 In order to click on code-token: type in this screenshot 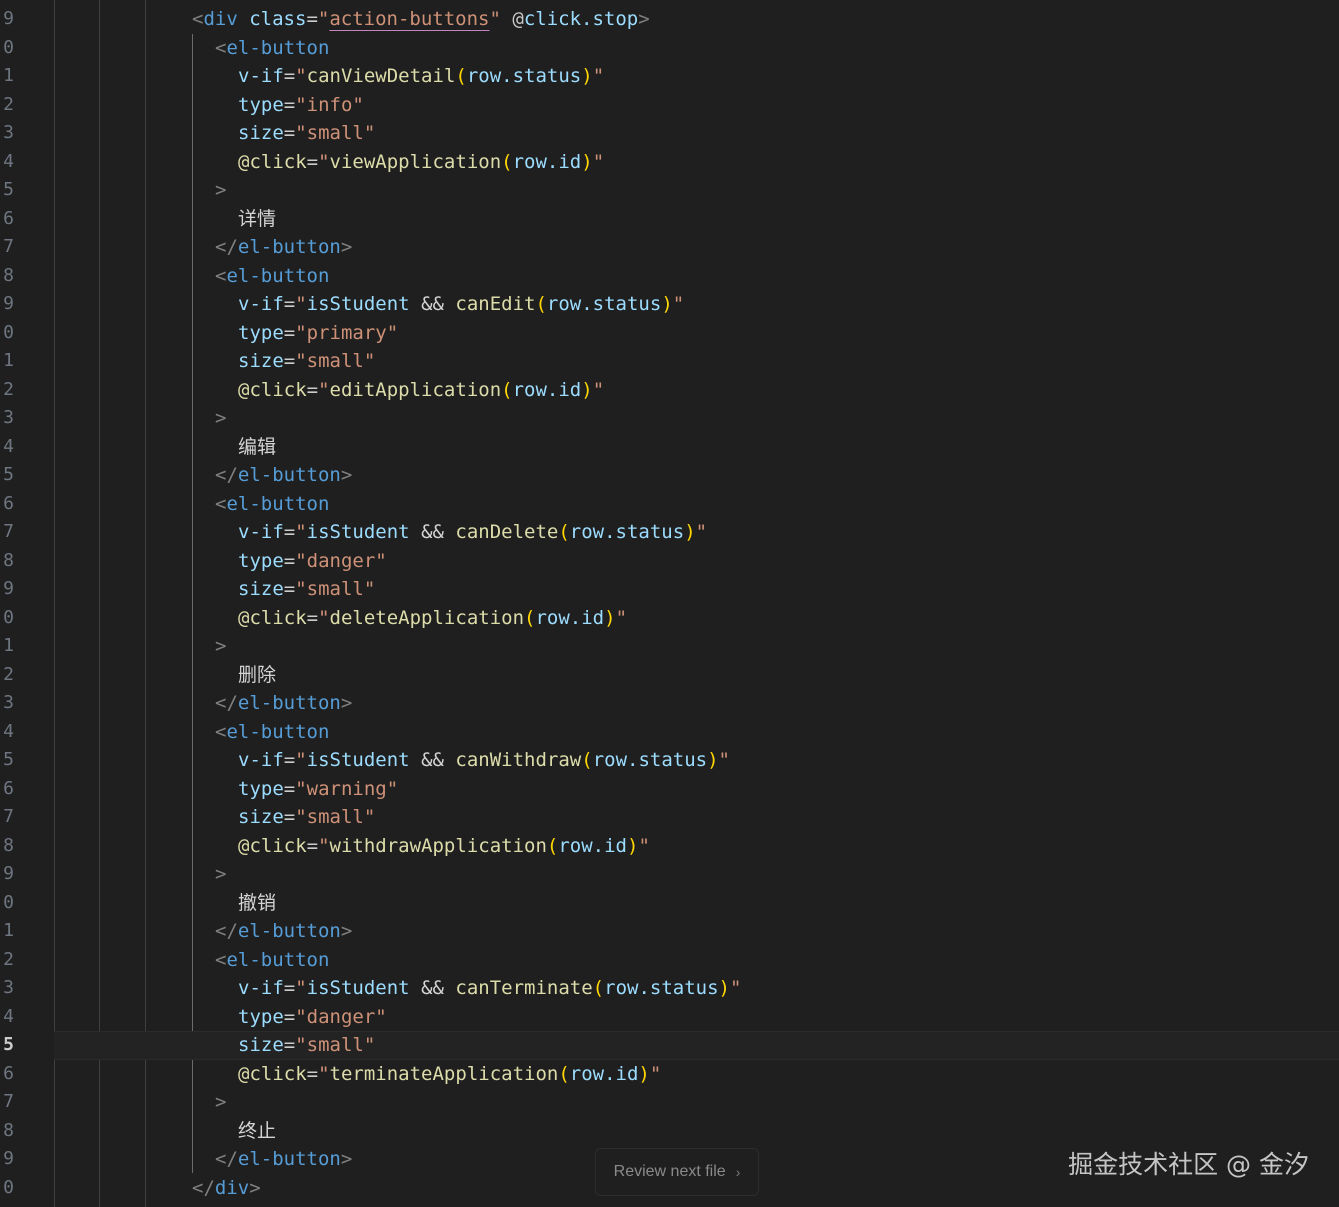, I will do `click(261, 104)`.